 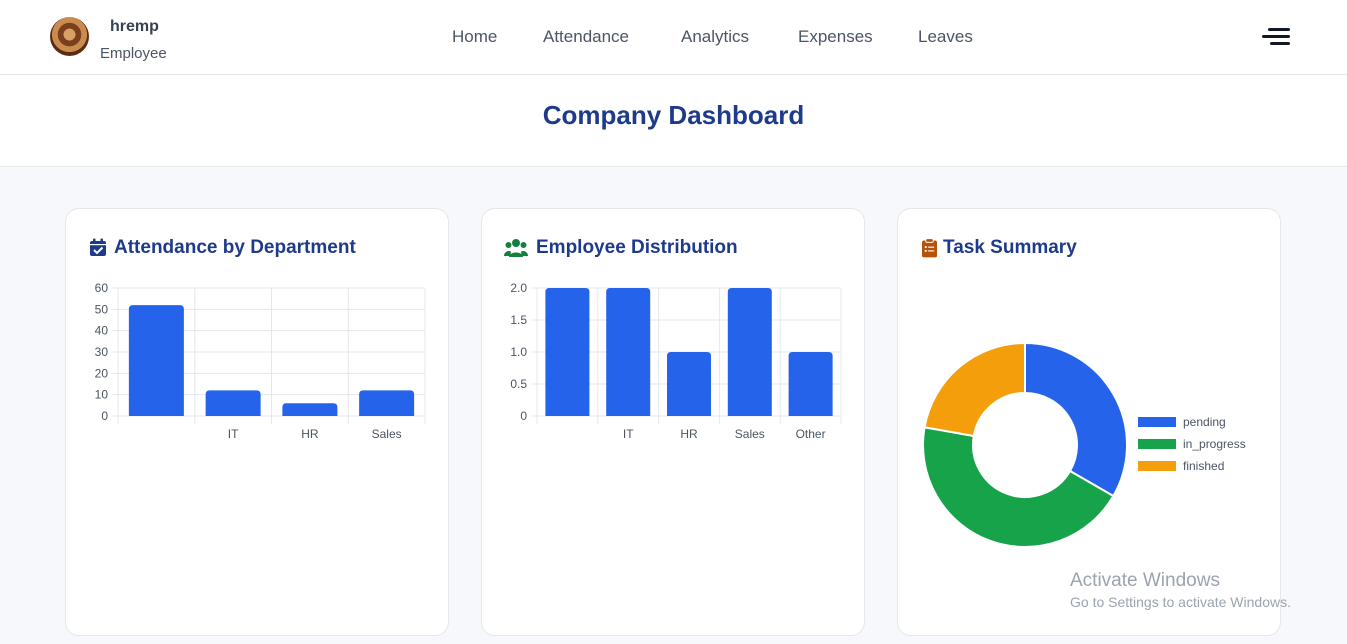 What do you see at coordinates (518, 320) in the screenshot?
I see `employee-ytick: 1.5` at bounding box center [518, 320].